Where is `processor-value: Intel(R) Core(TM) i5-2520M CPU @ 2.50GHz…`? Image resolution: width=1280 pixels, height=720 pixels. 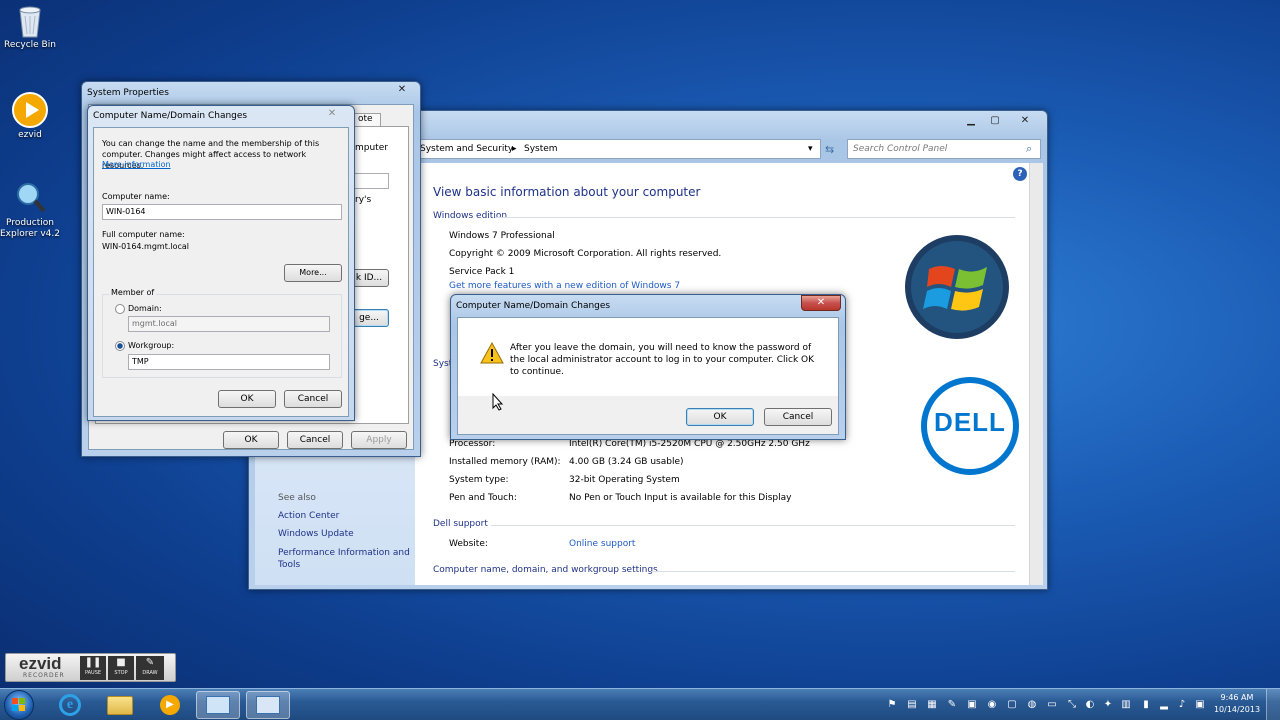 processor-value: Intel(R) Core(TM) i5-2520M CPU @ 2.50GHz… is located at coordinates (689, 444).